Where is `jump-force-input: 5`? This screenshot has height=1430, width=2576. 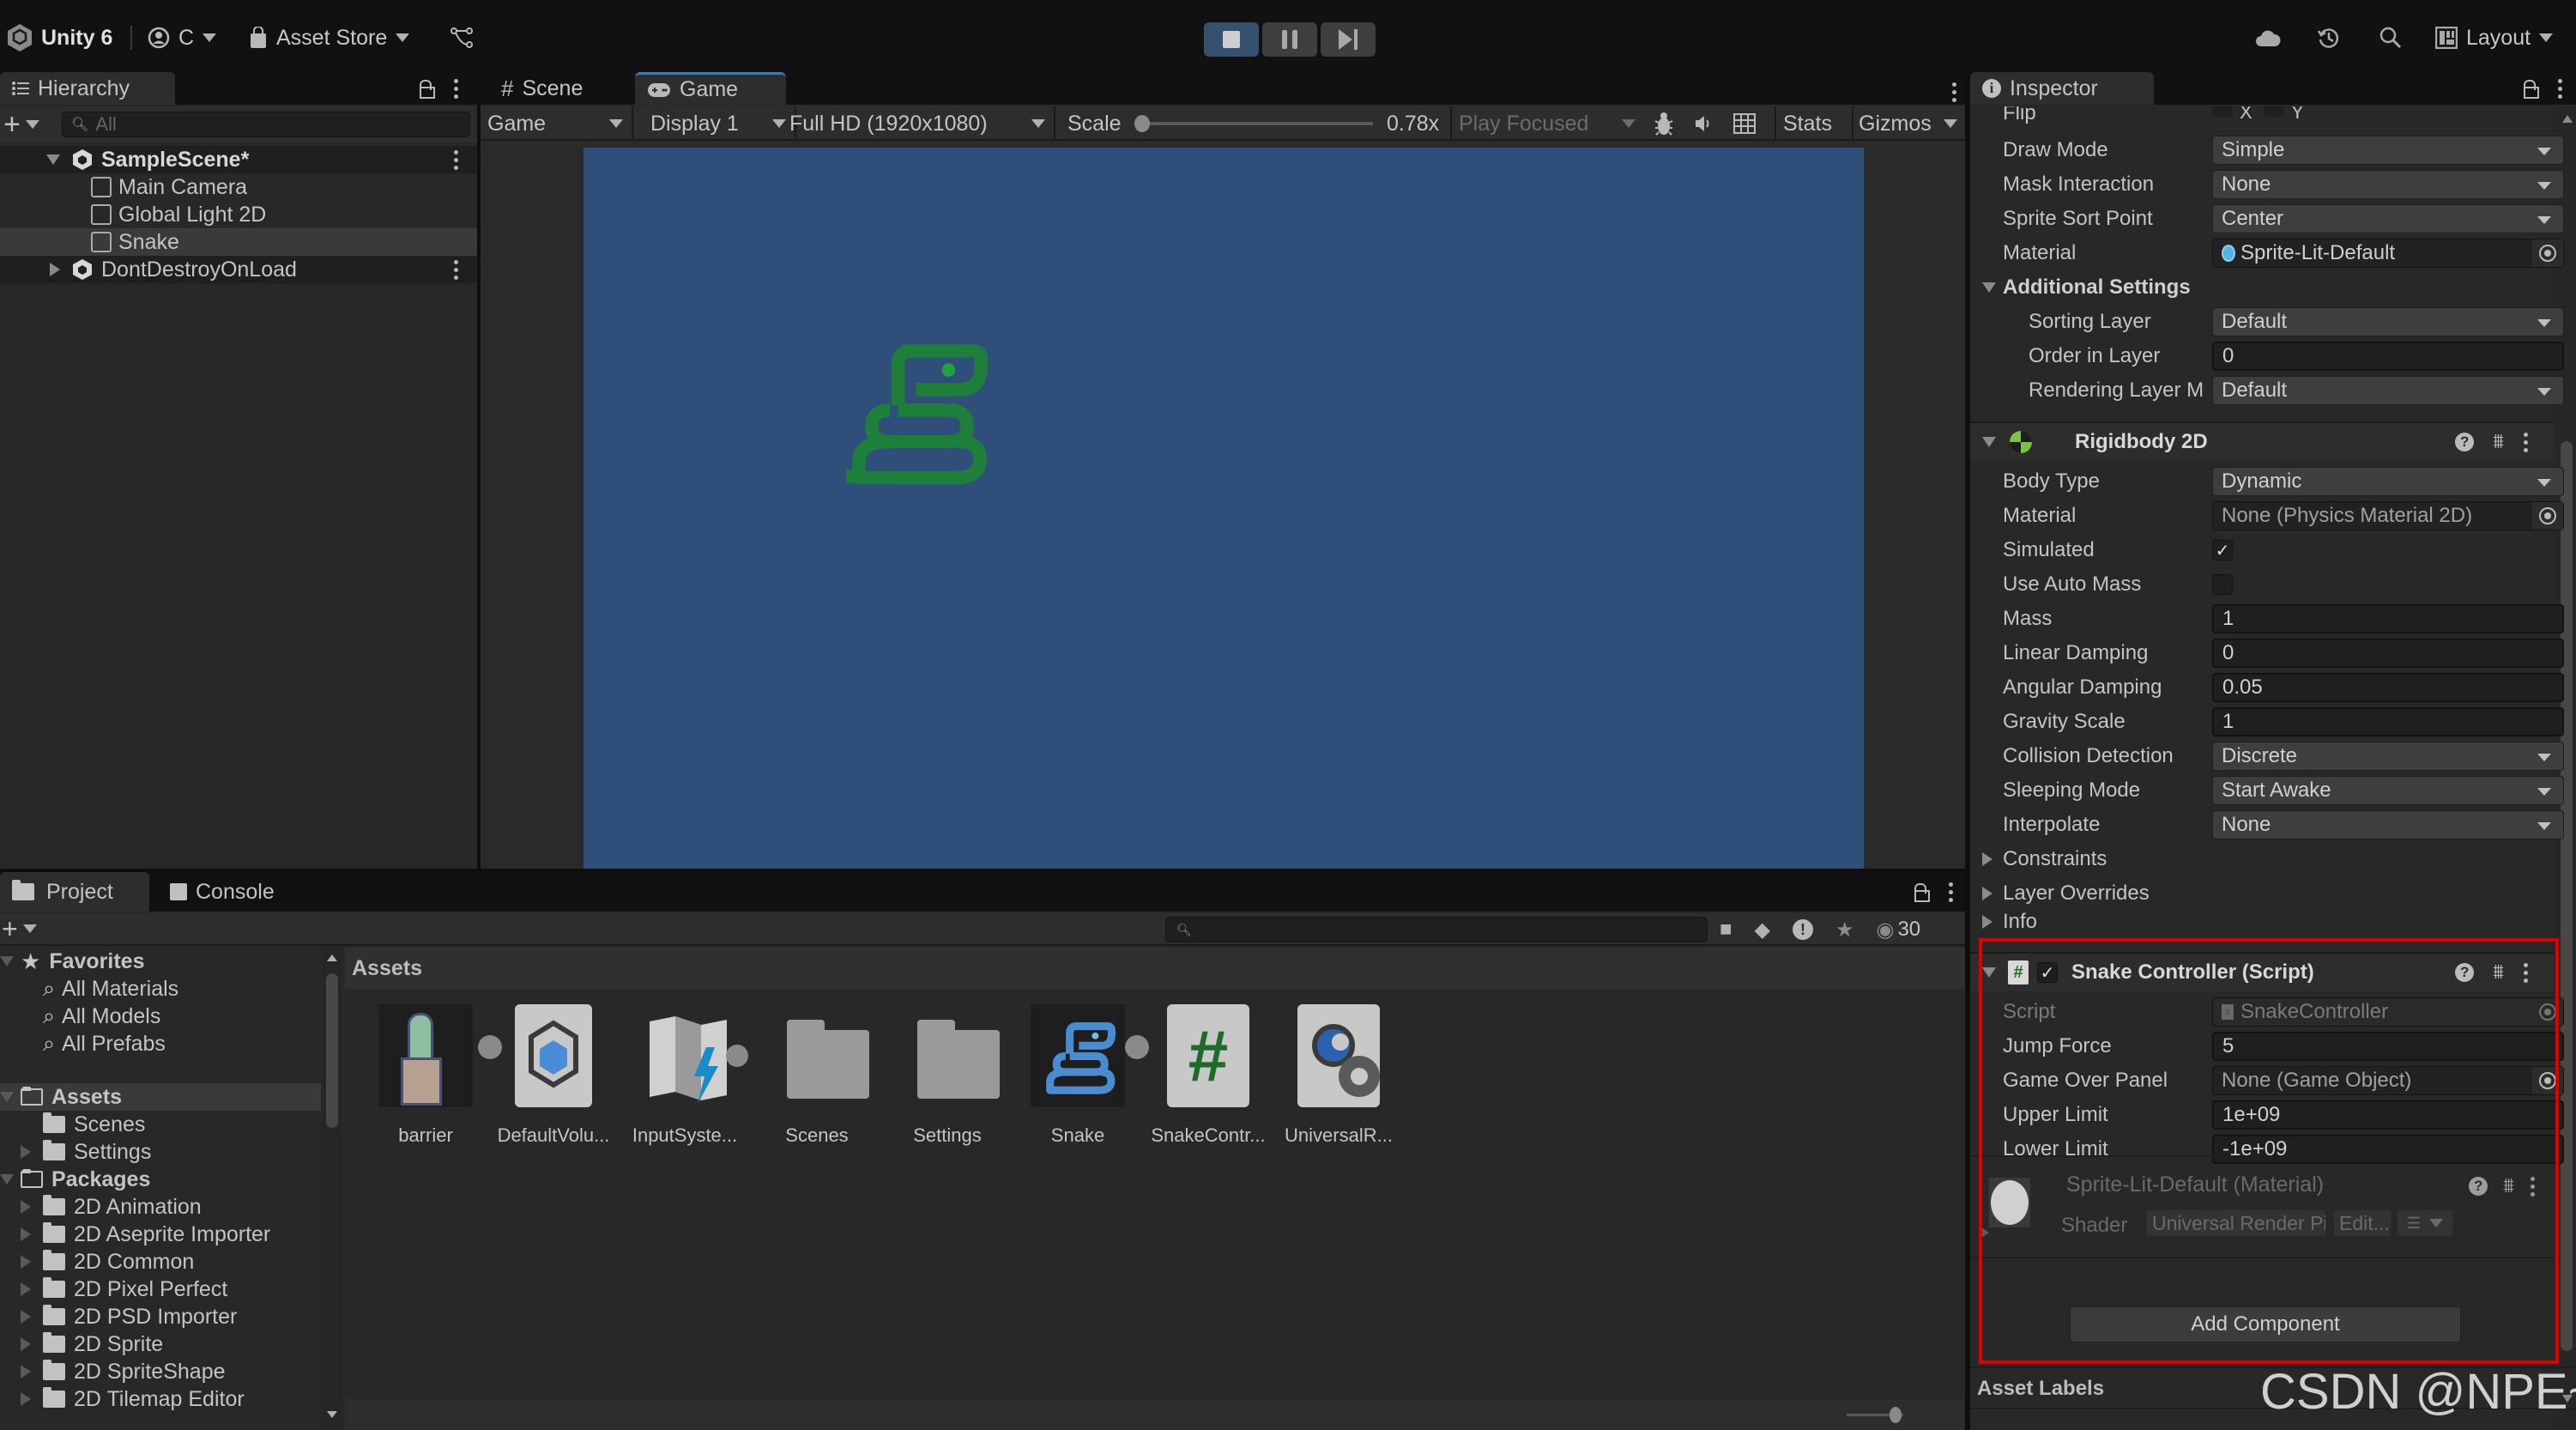 jump-force-input: 5 is located at coordinates (2388, 1046).